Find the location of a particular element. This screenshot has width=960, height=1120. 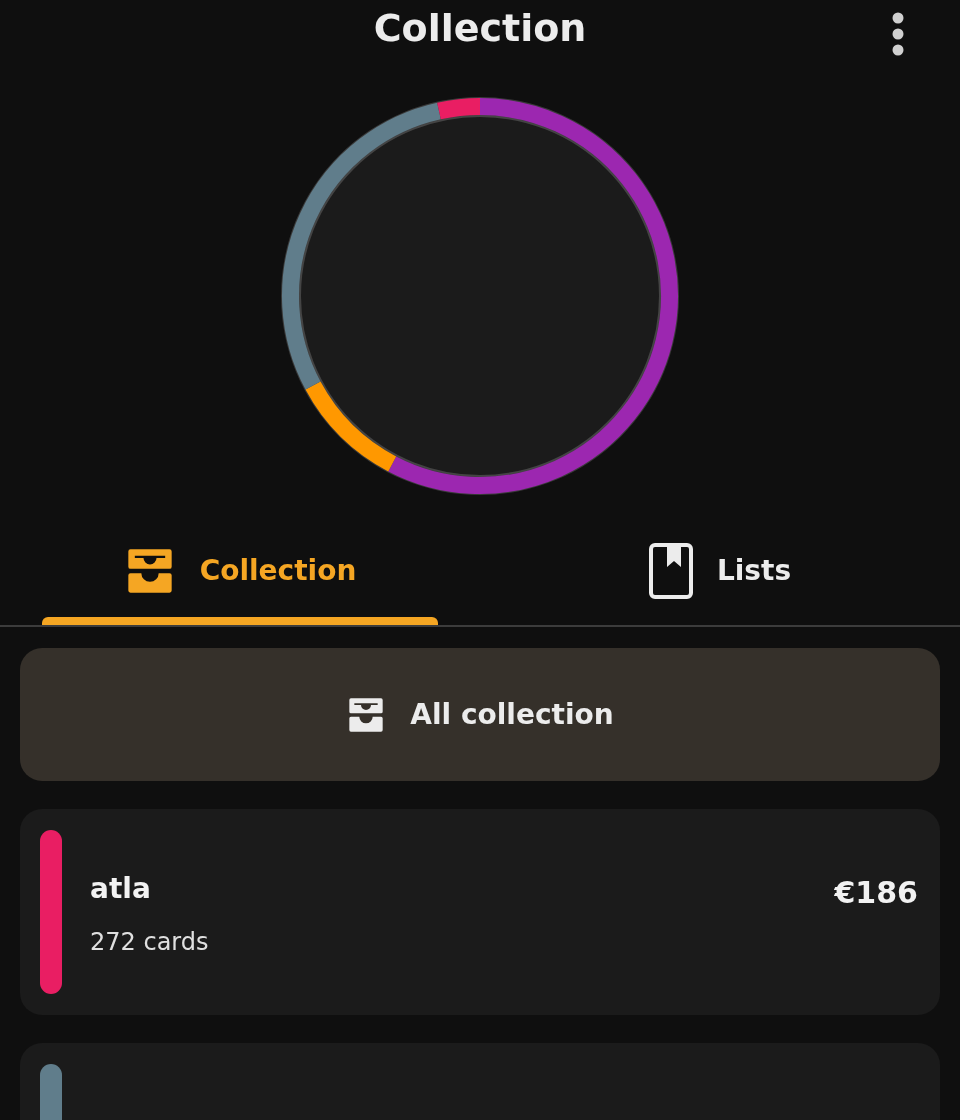

card-count: 272 cards is located at coordinates (150, 942).